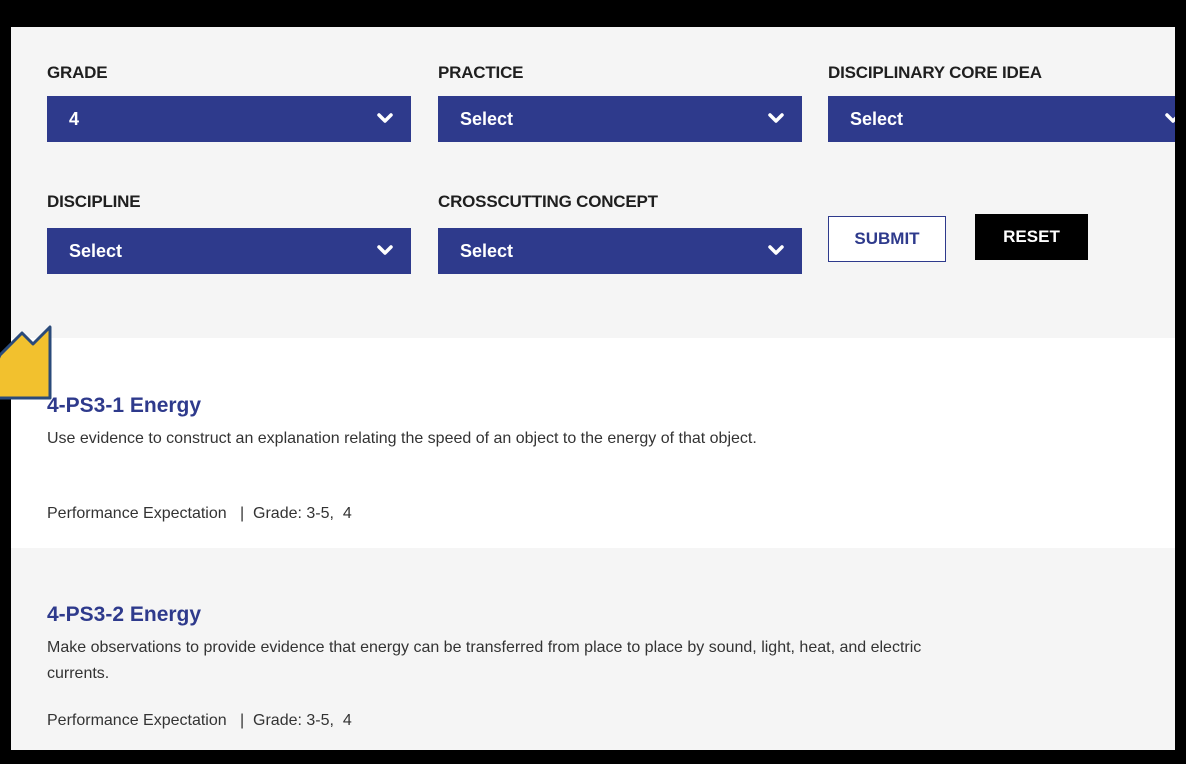  I want to click on dci-select: Select, so click(1001, 119).